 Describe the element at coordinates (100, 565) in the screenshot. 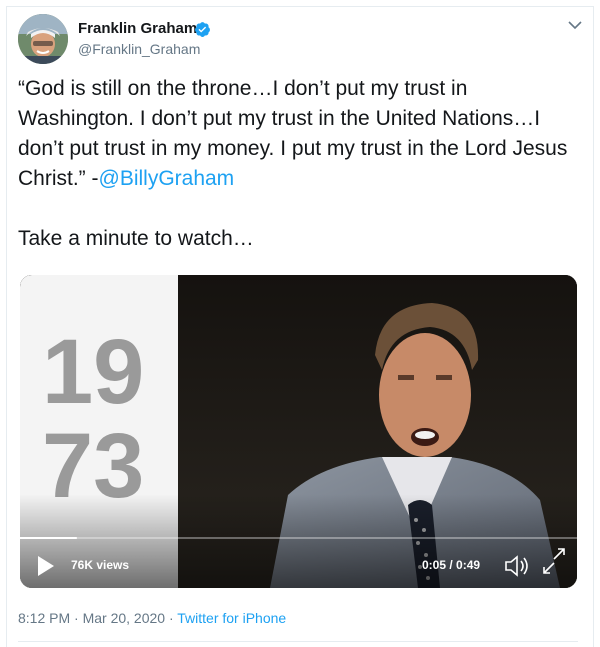

I see `video-views: 76K views` at that location.